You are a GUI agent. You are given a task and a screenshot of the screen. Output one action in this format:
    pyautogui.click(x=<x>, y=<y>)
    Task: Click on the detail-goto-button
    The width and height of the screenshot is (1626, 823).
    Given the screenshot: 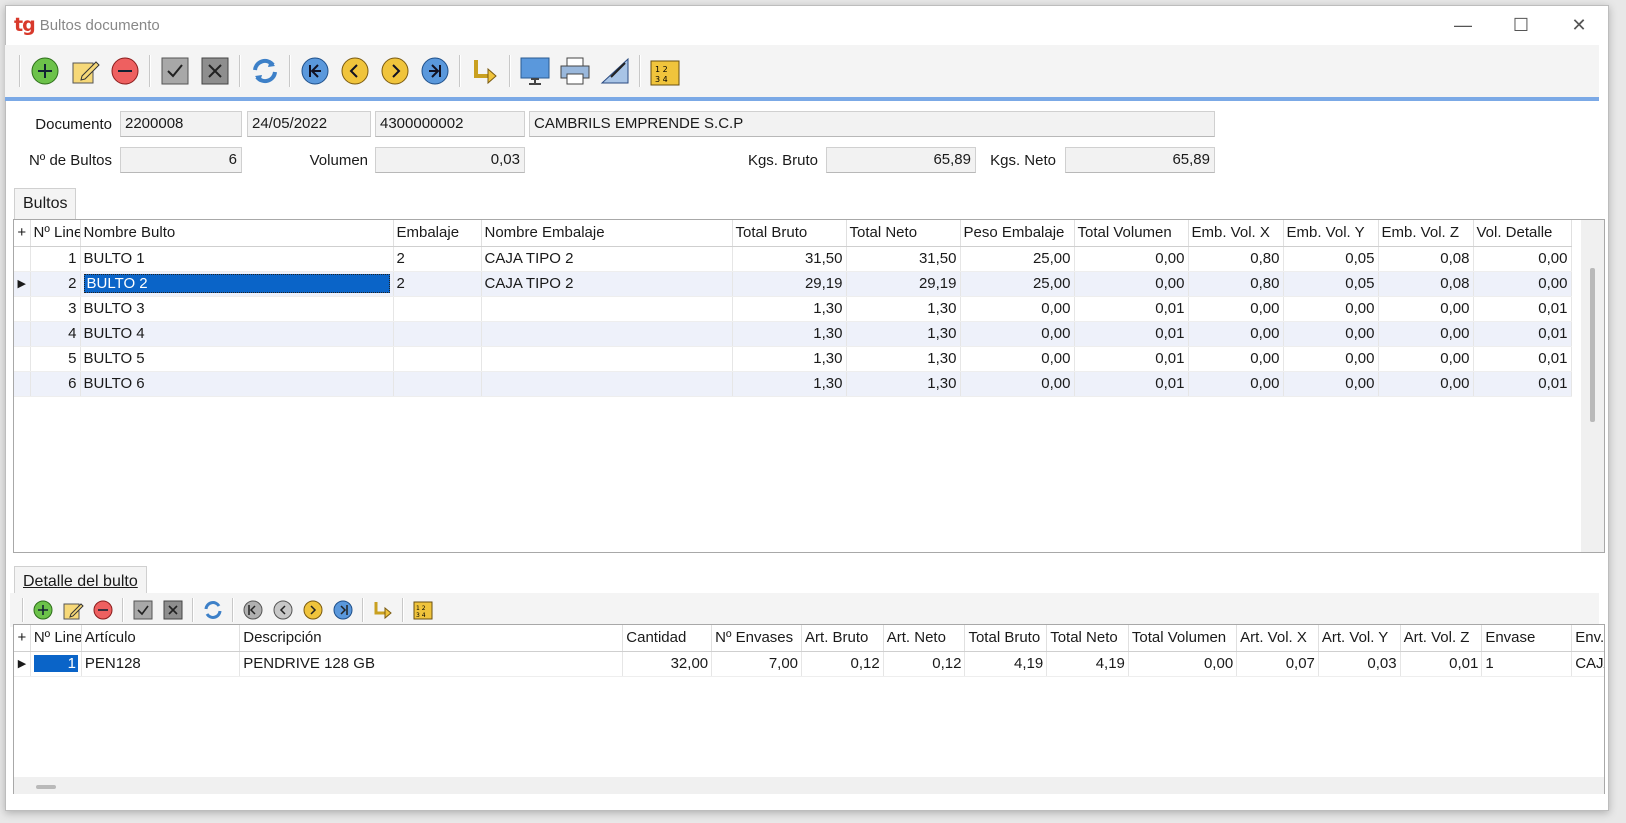 What is the action you would take?
    pyautogui.click(x=383, y=610)
    